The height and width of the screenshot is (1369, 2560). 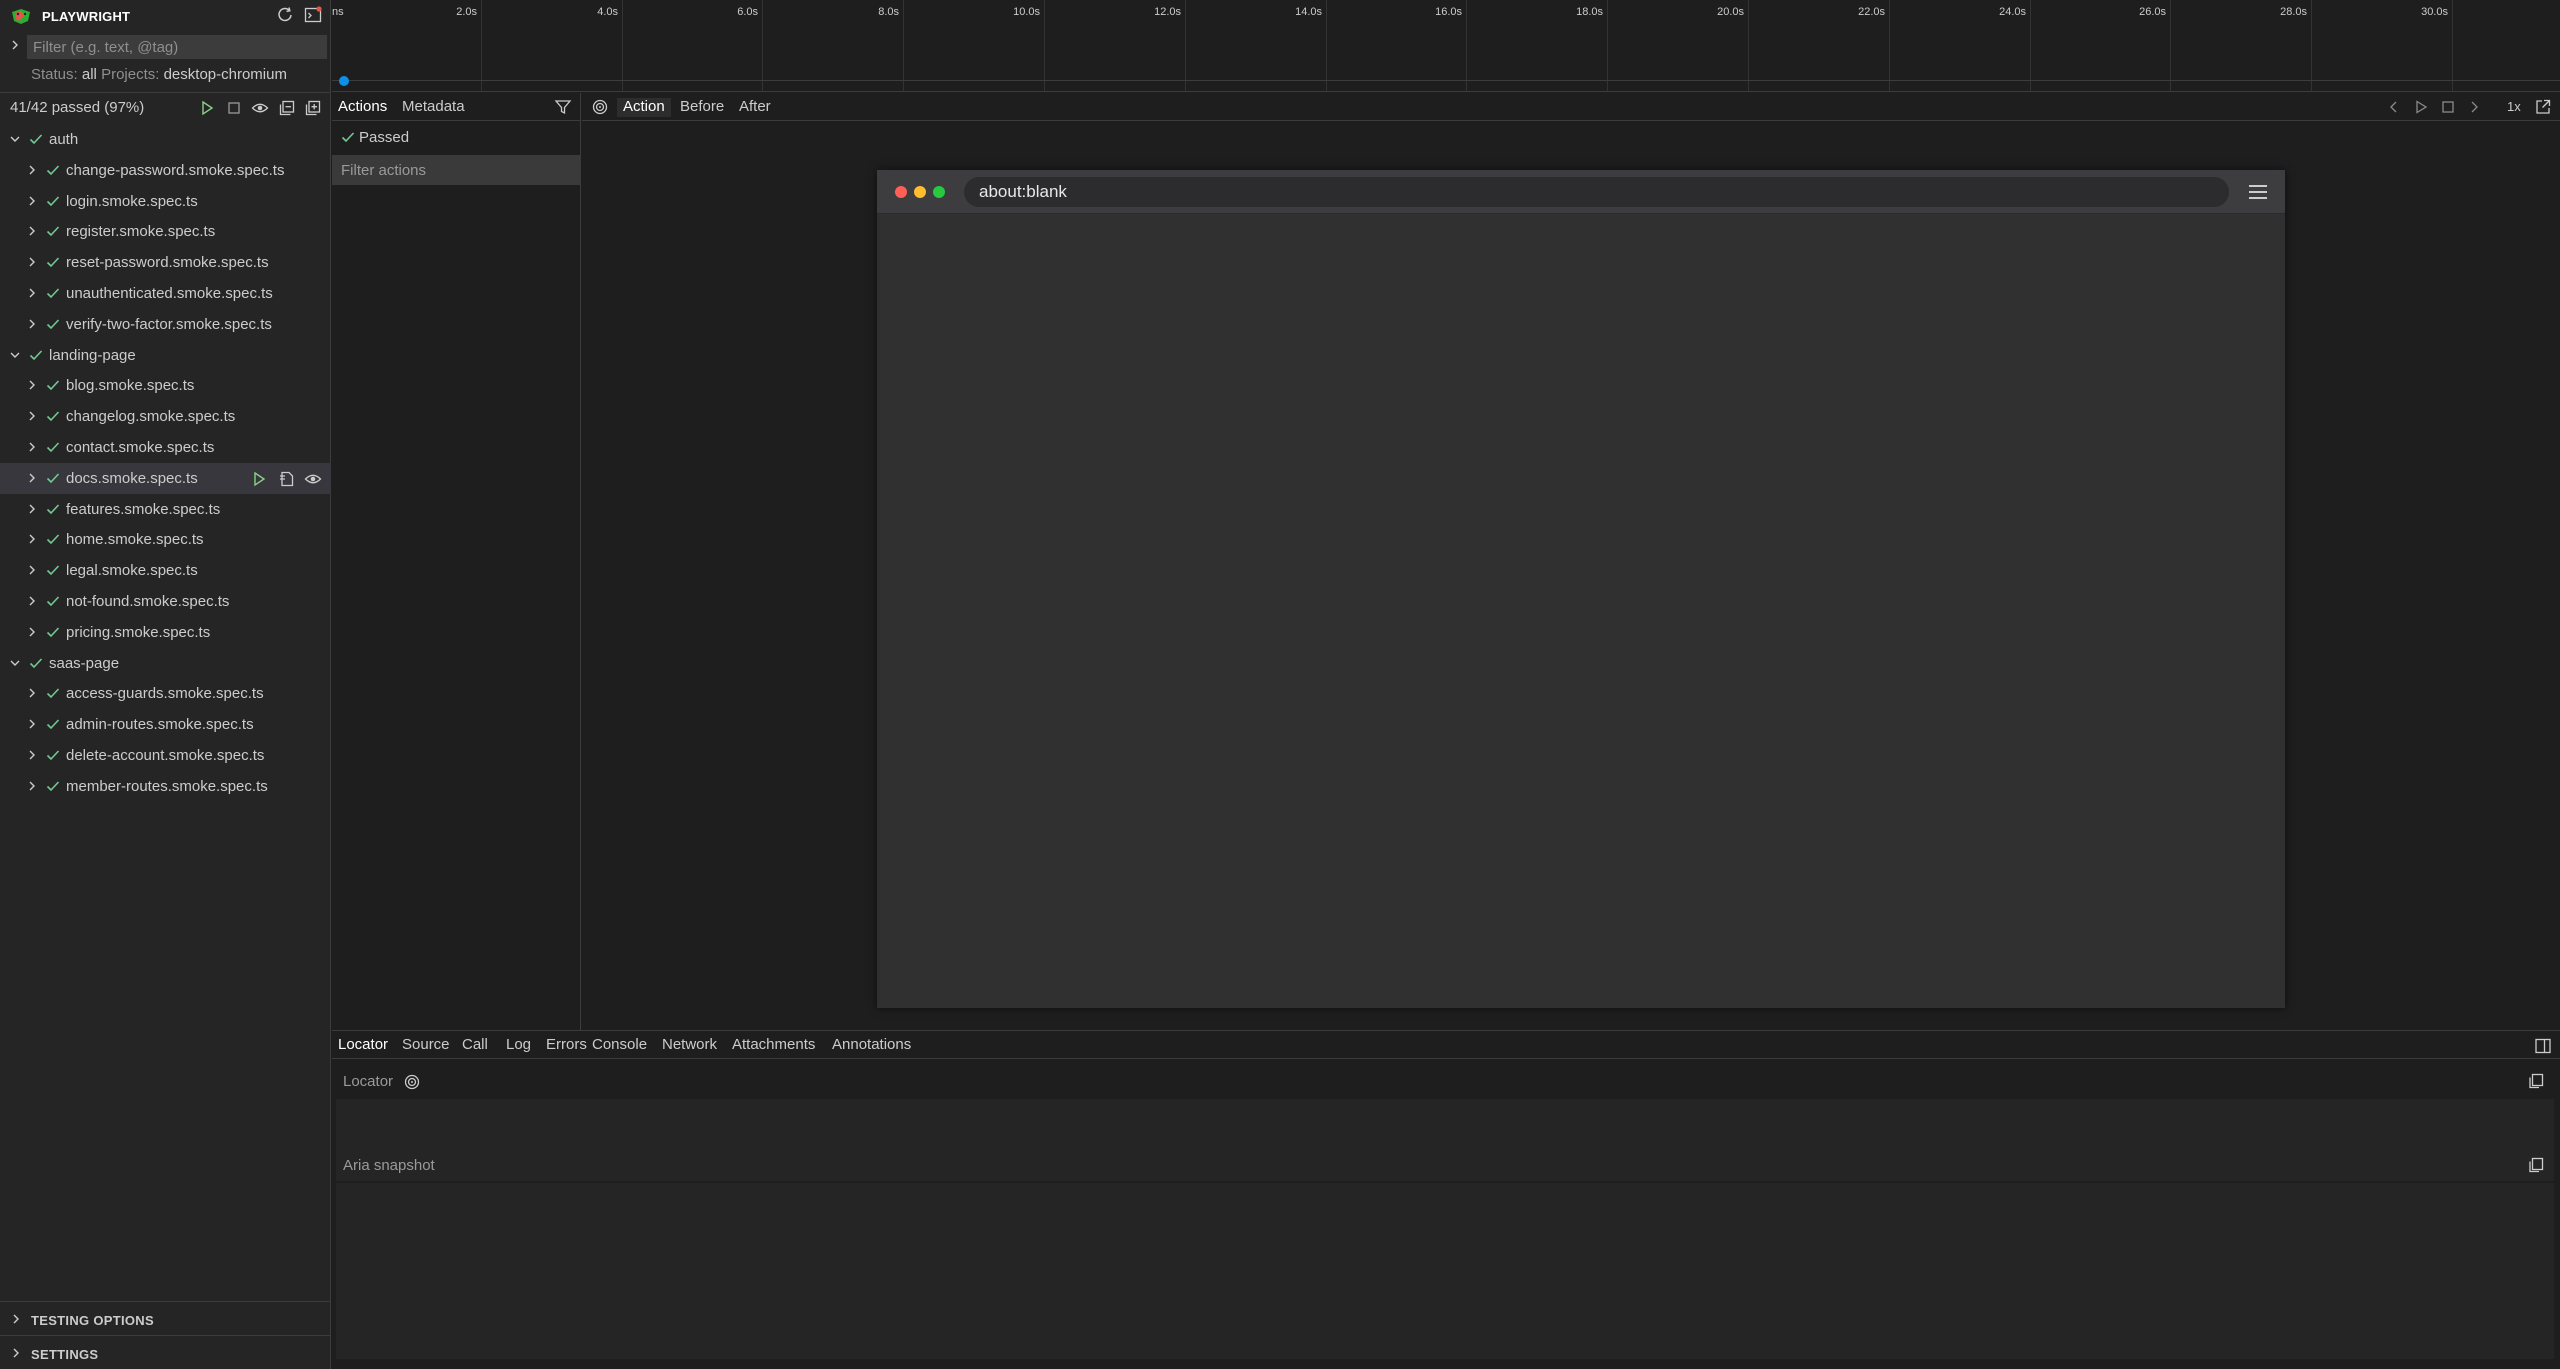 I want to click on tab-metadata: Metadata, so click(x=433, y=106).